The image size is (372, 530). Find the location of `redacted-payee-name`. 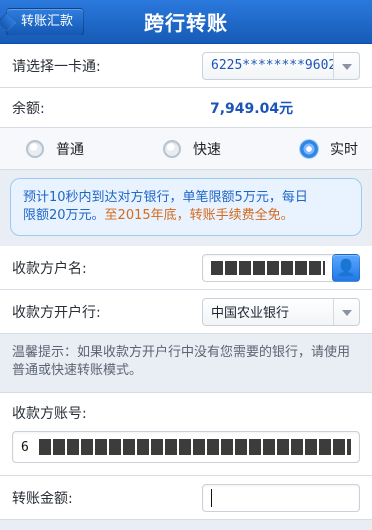

redacted-payee-name is located at coordinates (268, 267).